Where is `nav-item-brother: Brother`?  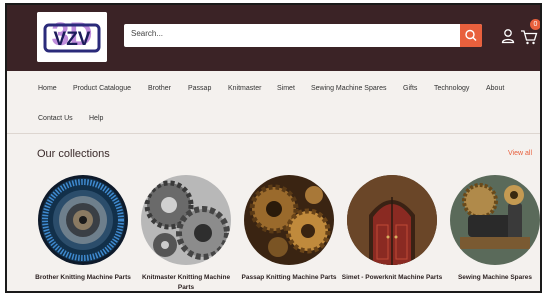 nav-item-brother: Brother is located at coordinates (159, 88).